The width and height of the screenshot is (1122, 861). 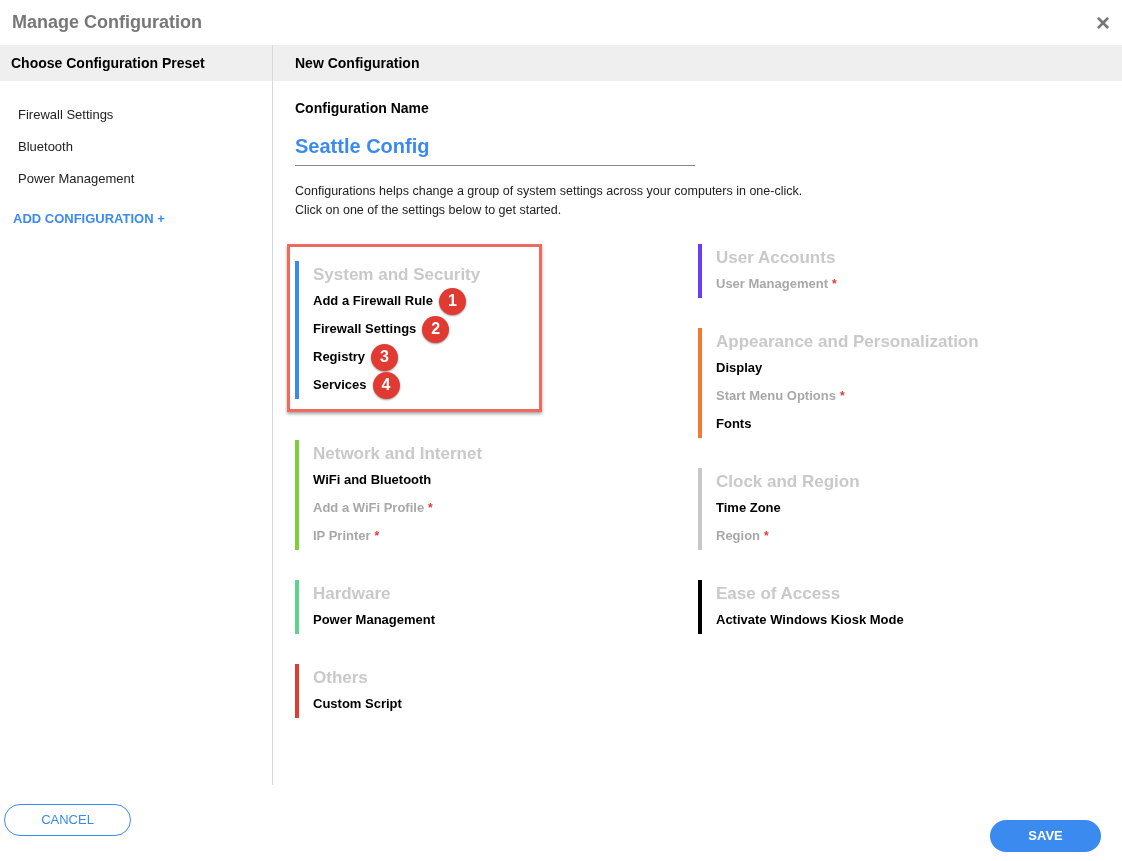 I want to click on section-header: Choose Configuration Preset, so click(x=136, y=63).